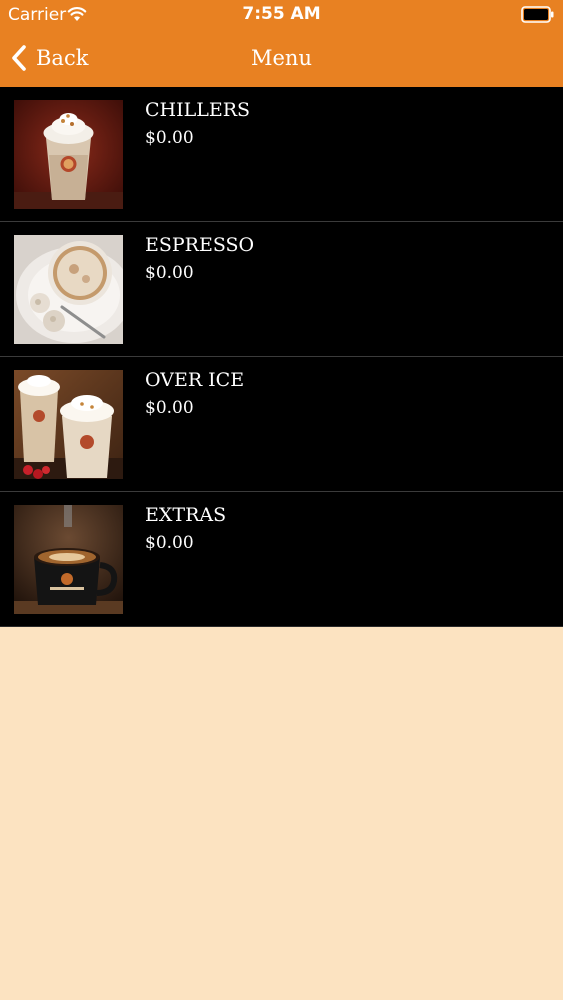 This screenshot has width=563, height=1000. What do you see at coordinates (68, 154) in the screenshot?
I see `iced-blended-drink-photo` at bounding box center [68, 154].